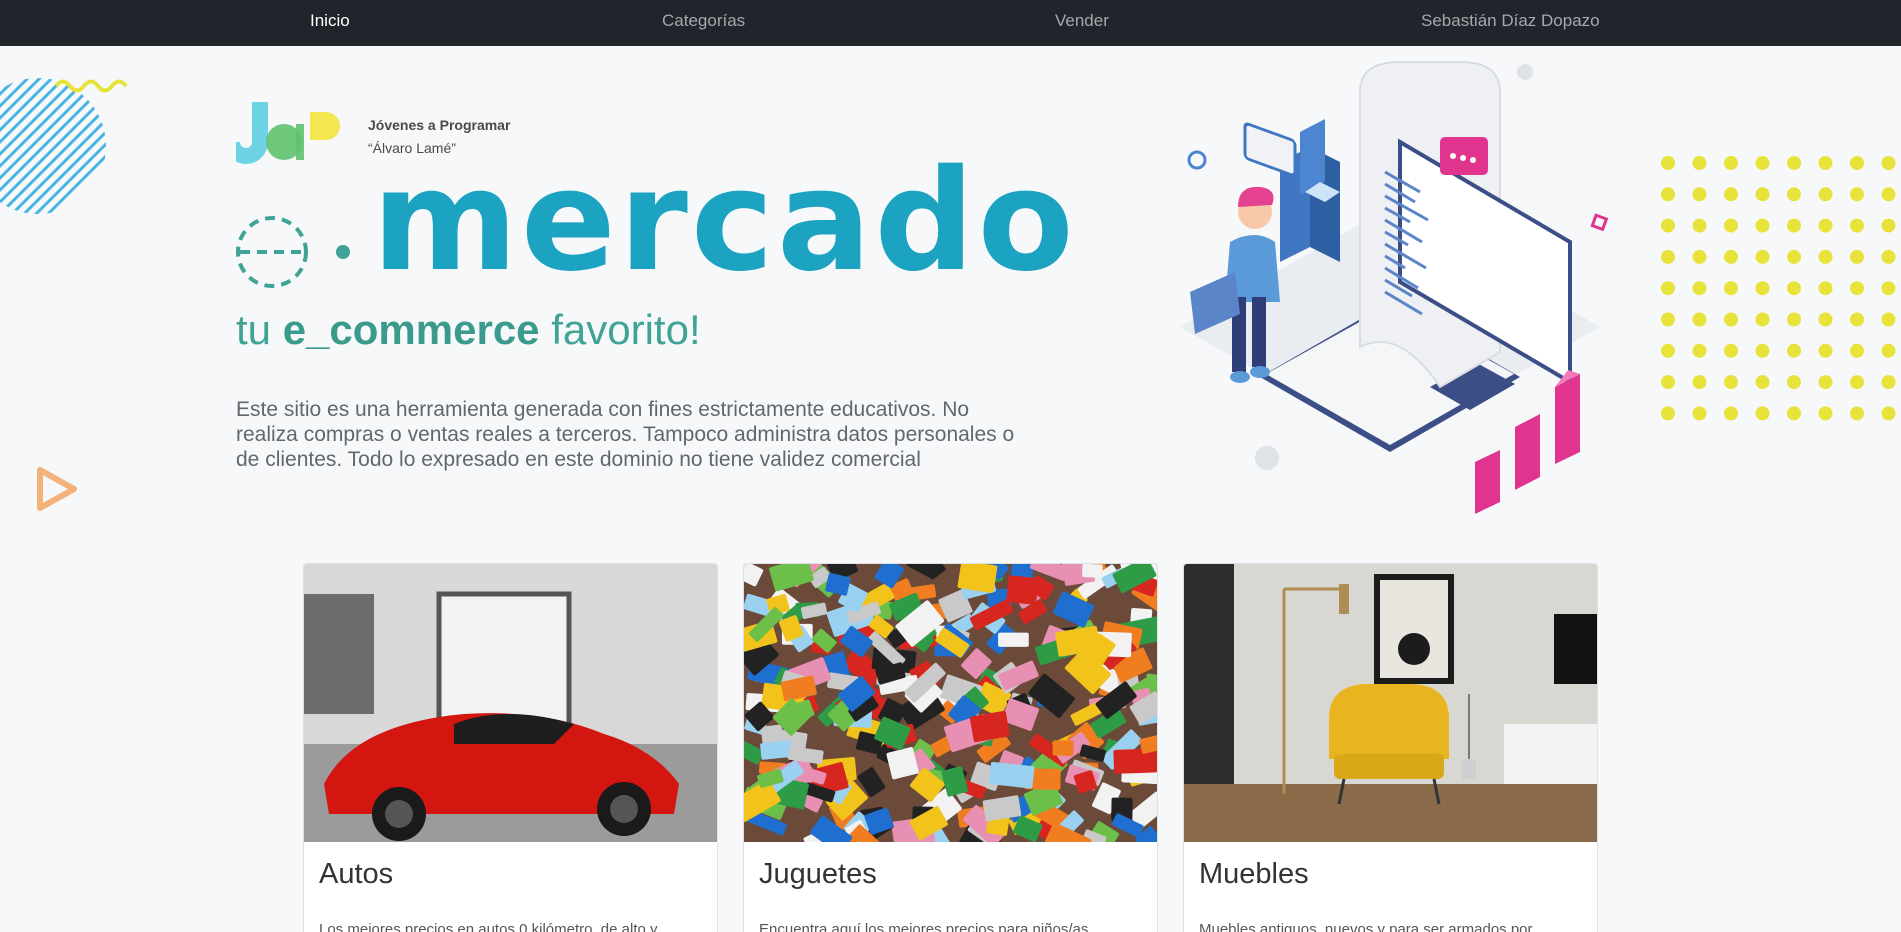 The width and height of the screenshot is (1901, 932). What do you see at coordinates (288, 133) in the screenshot?
I see `jap-logo-mark` at bounding box center [288, 133].